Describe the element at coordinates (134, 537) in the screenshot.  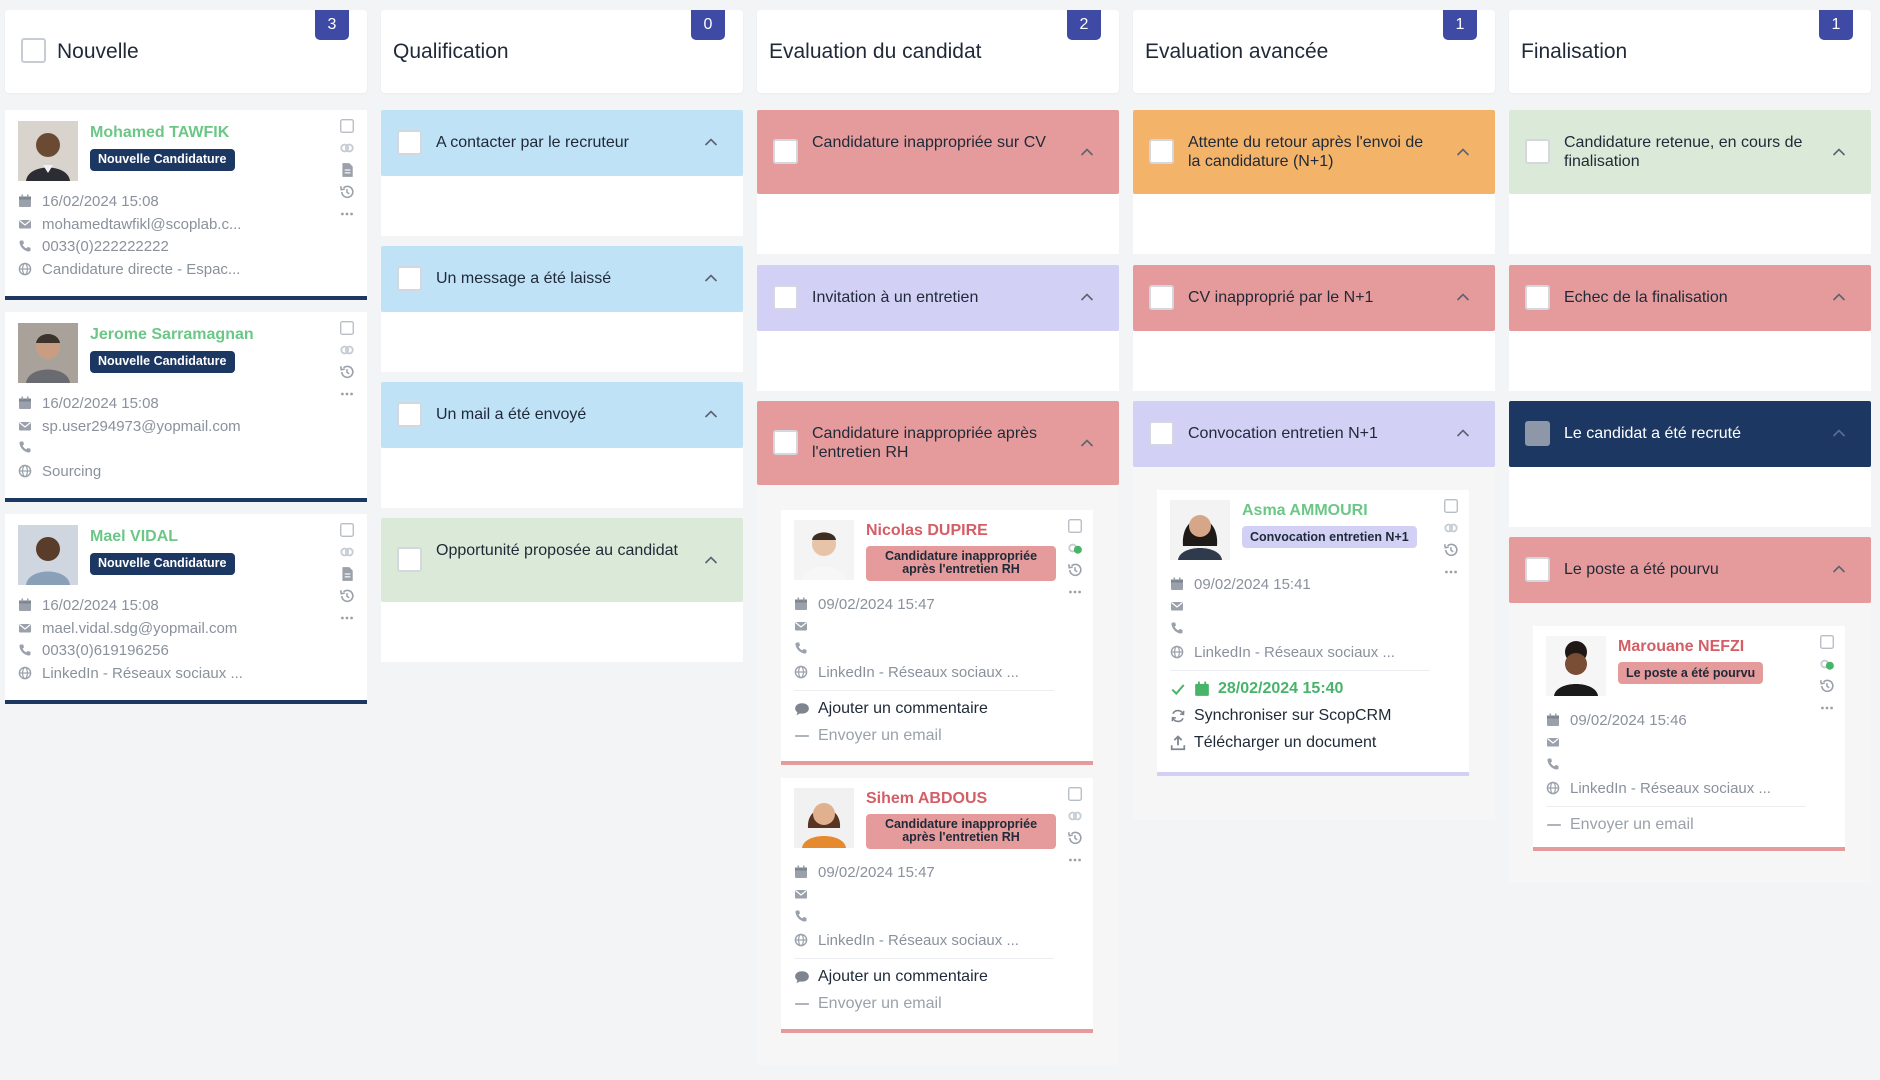
I see `candidate-name: Mael VIDAL` at that location.